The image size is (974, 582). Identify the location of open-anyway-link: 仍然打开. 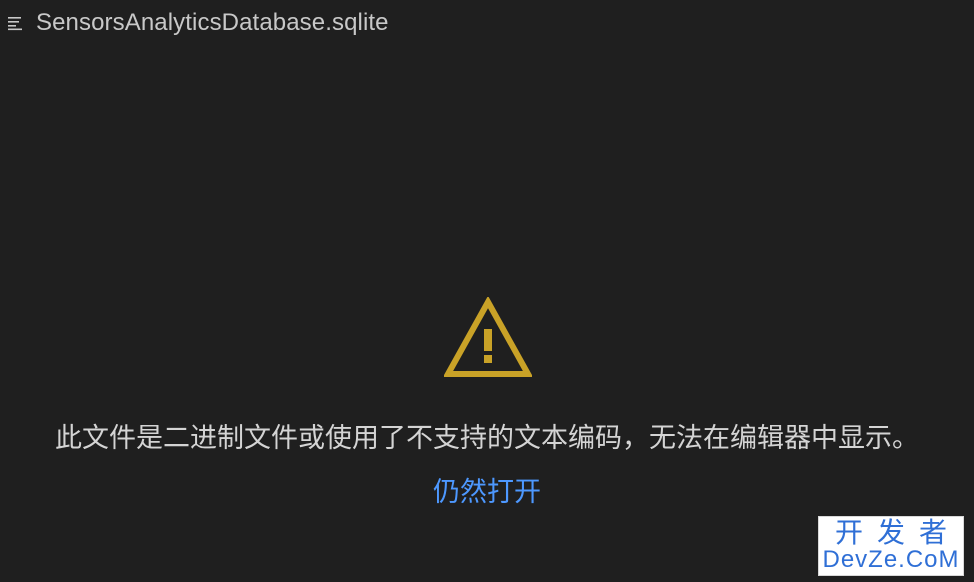
(487, 493).